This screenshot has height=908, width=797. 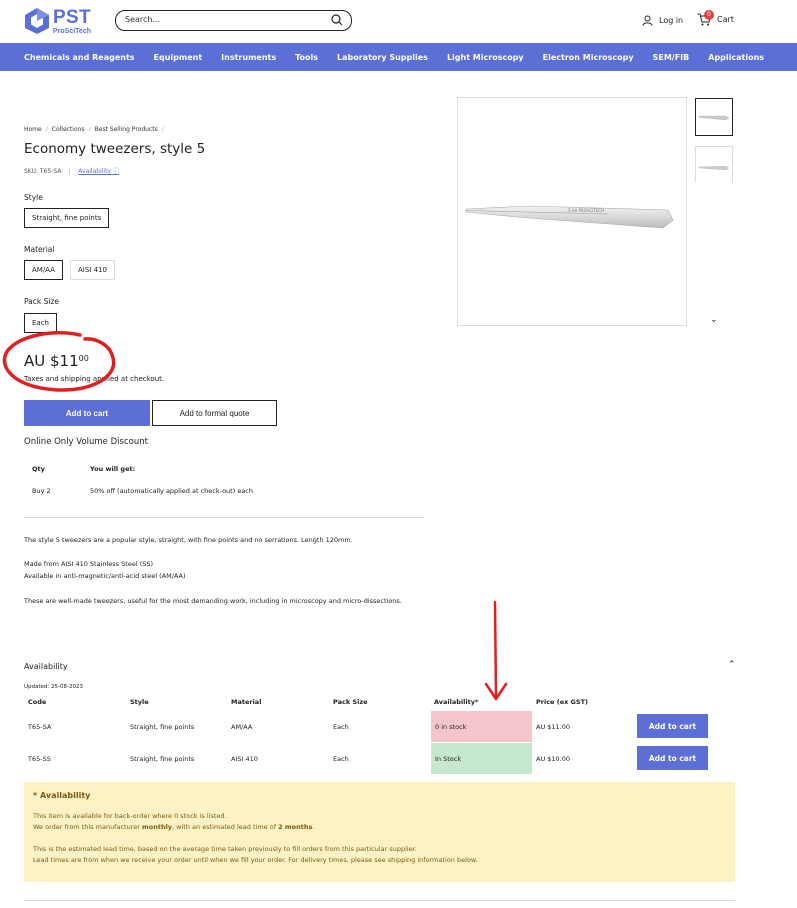 What do you see at coordinates (481, 758) in the screenshot?
I see `row2-stock-status: In Stock` at bounding box center [481, 758].